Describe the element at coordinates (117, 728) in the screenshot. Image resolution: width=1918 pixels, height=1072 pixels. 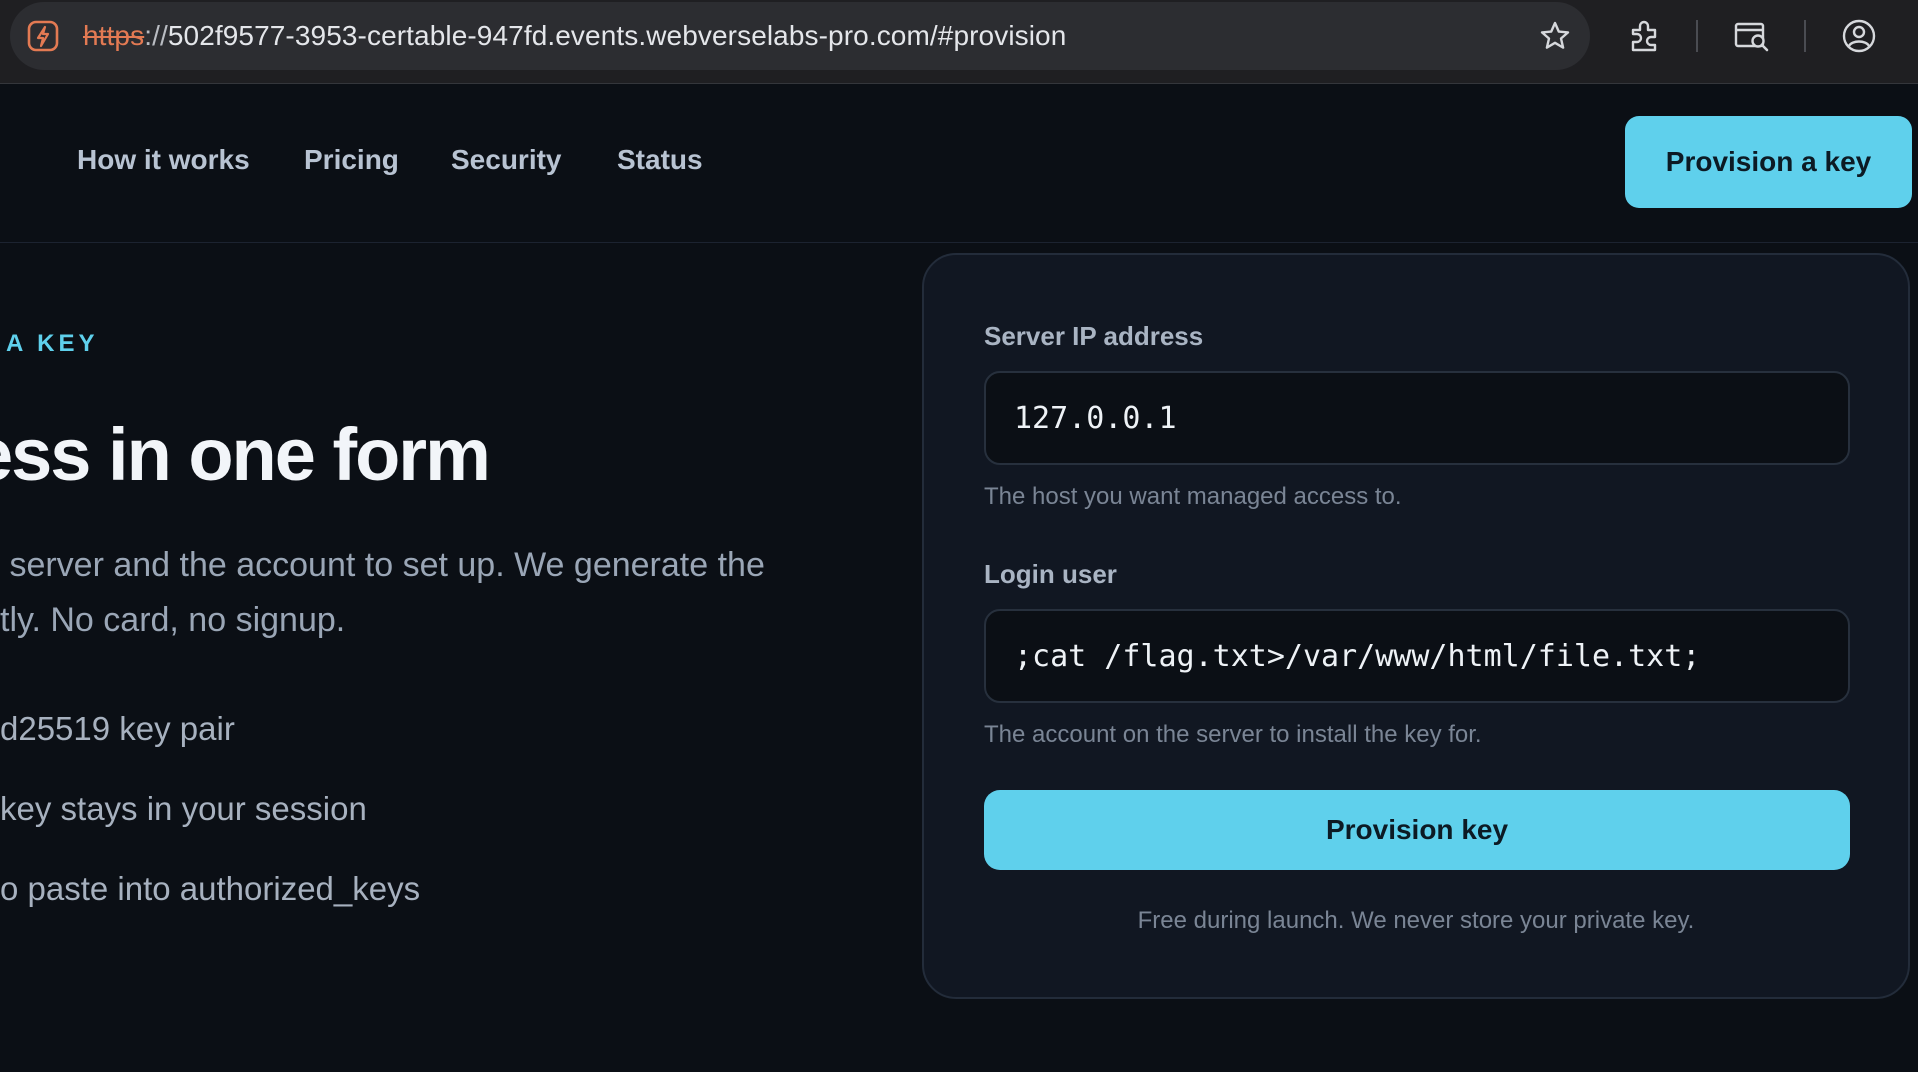
I see `feature-item: d25519 key pair` at that location.